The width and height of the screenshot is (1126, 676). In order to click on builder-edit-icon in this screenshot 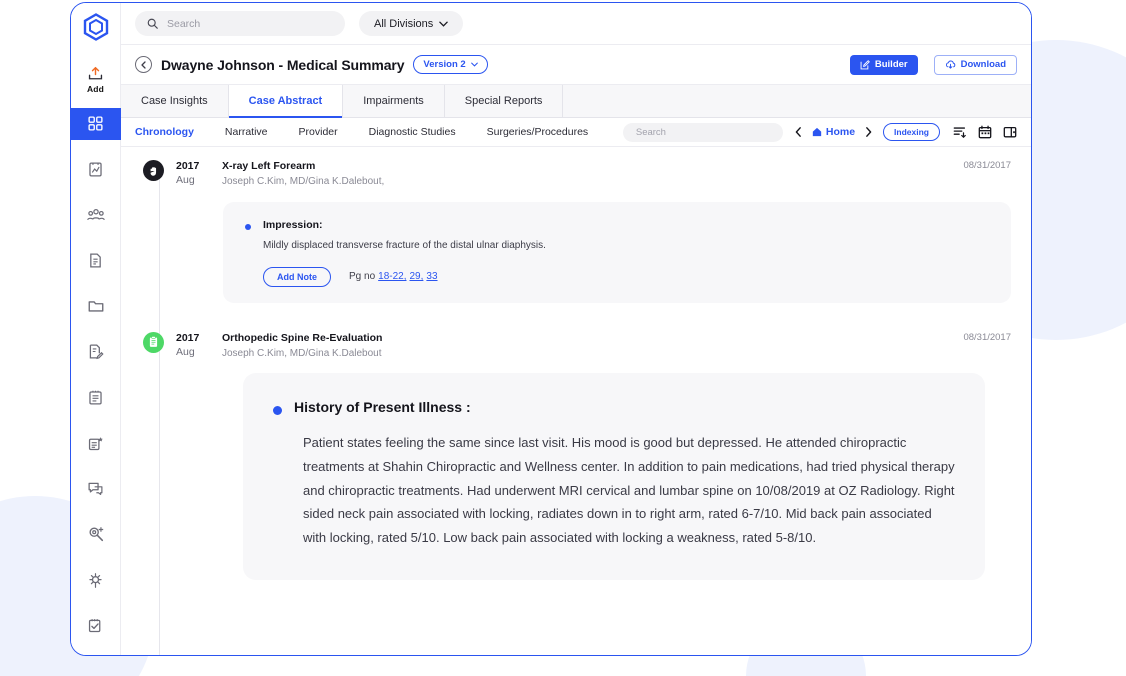, I will do `click(865, 64)`.